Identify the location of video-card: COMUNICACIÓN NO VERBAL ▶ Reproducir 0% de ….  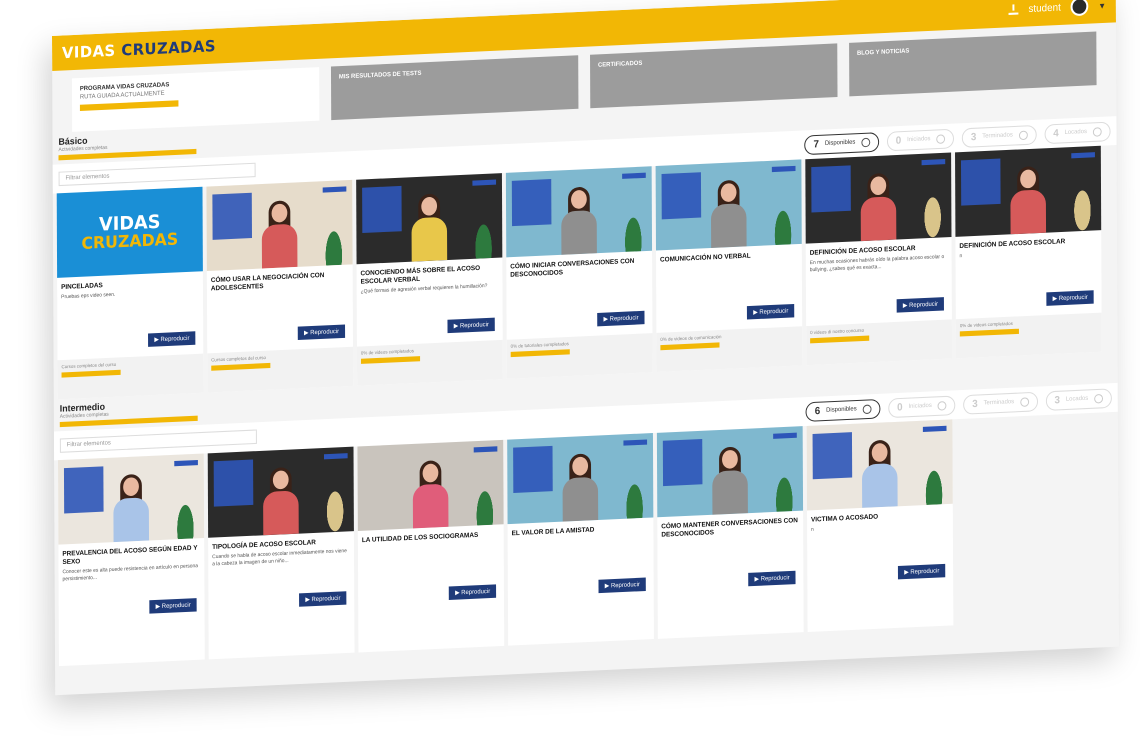
(729, 266).